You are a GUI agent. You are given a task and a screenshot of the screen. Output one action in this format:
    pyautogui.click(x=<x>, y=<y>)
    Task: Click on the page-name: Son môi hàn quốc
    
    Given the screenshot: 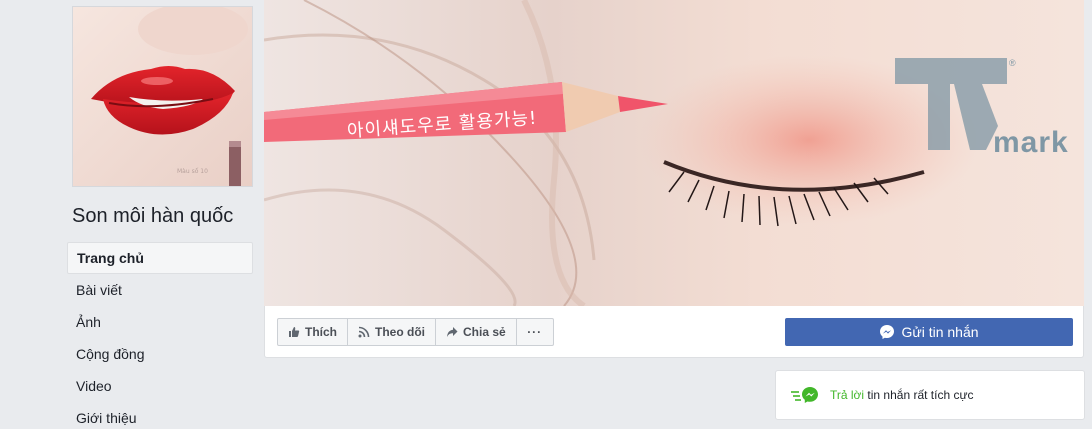 What is the action you would take?
    pyautogui.click(x=152, y=216)
    